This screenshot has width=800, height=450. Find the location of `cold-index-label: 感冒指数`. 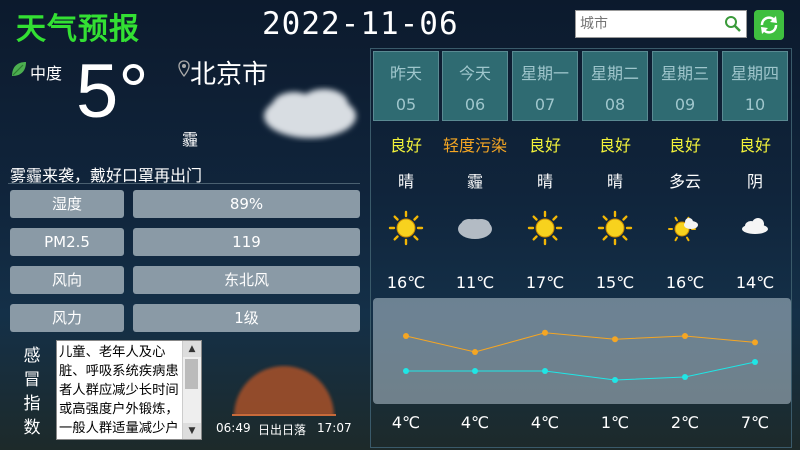

cold-index-label: 感冒指数 is located at coordinates (32, 392).